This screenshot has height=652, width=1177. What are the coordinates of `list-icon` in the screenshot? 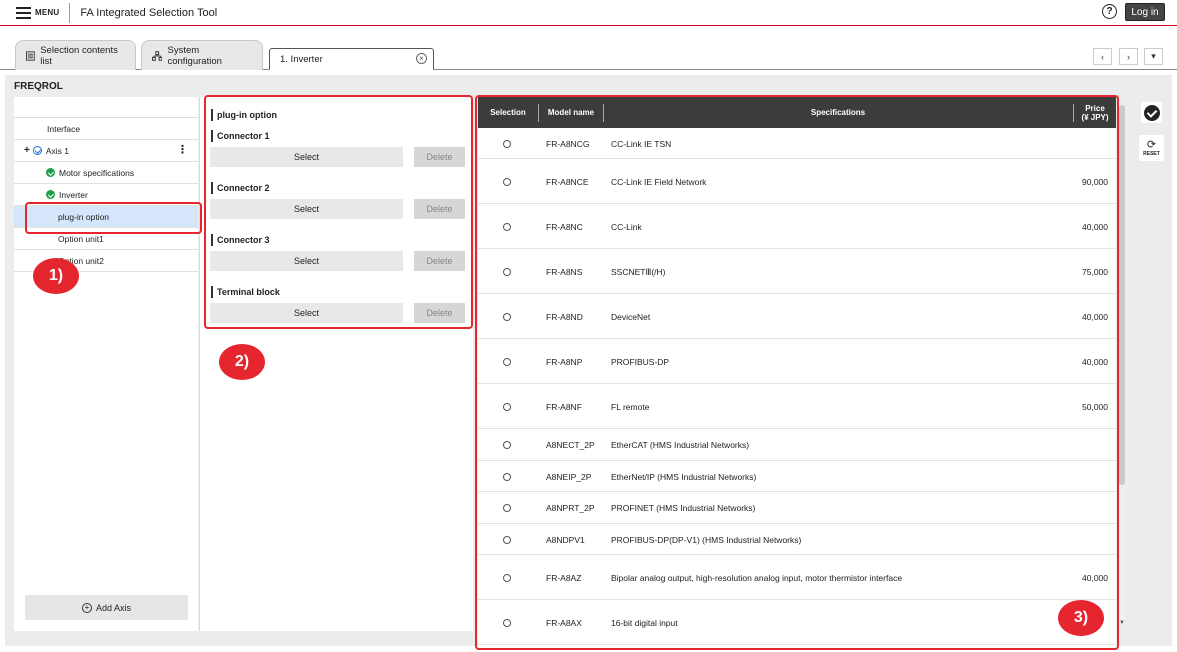 It's located at (31, 55).